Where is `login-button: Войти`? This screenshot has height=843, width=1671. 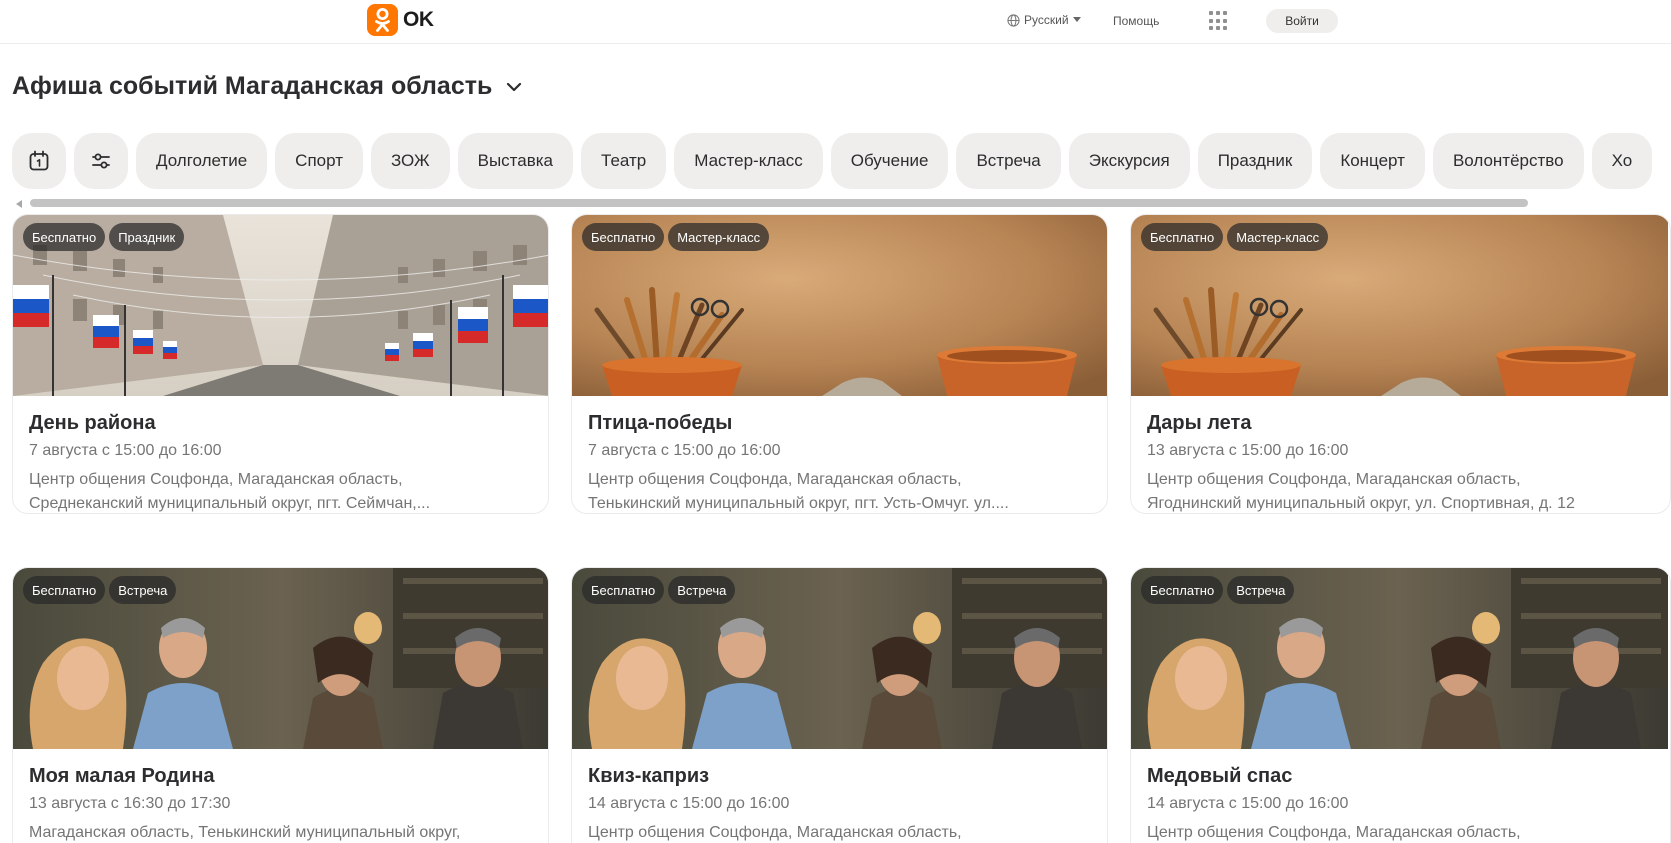 login-button: Войти is located at coordinates (1302, 21).